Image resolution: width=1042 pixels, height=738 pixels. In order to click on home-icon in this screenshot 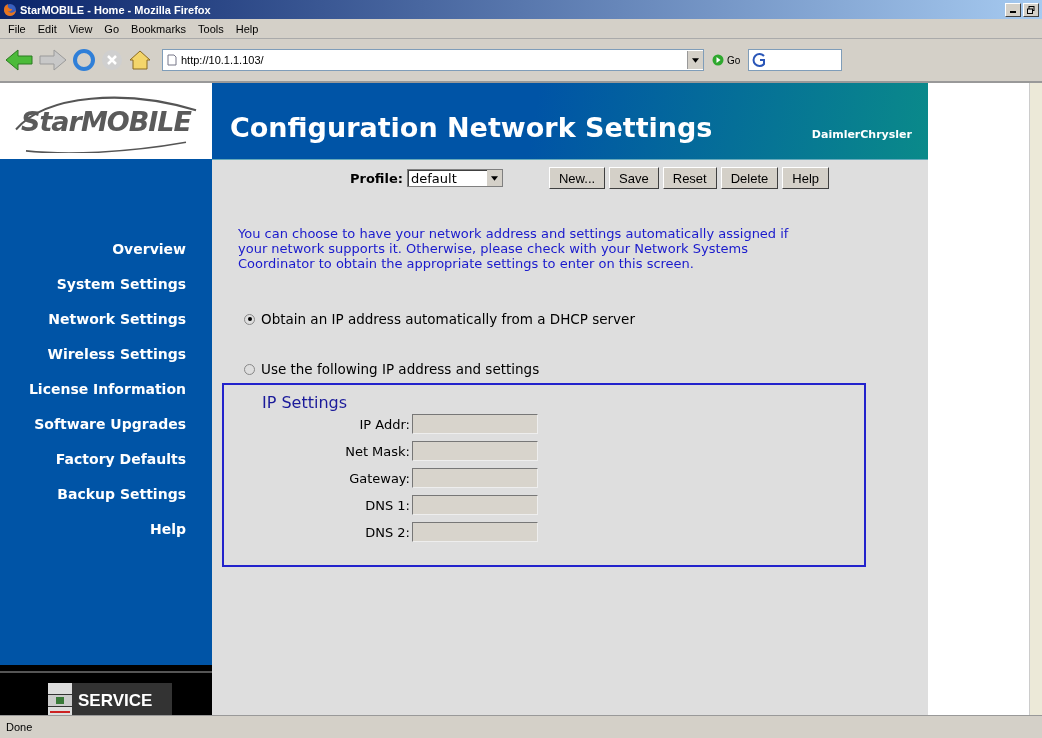, I will do `click(140, 60)`.